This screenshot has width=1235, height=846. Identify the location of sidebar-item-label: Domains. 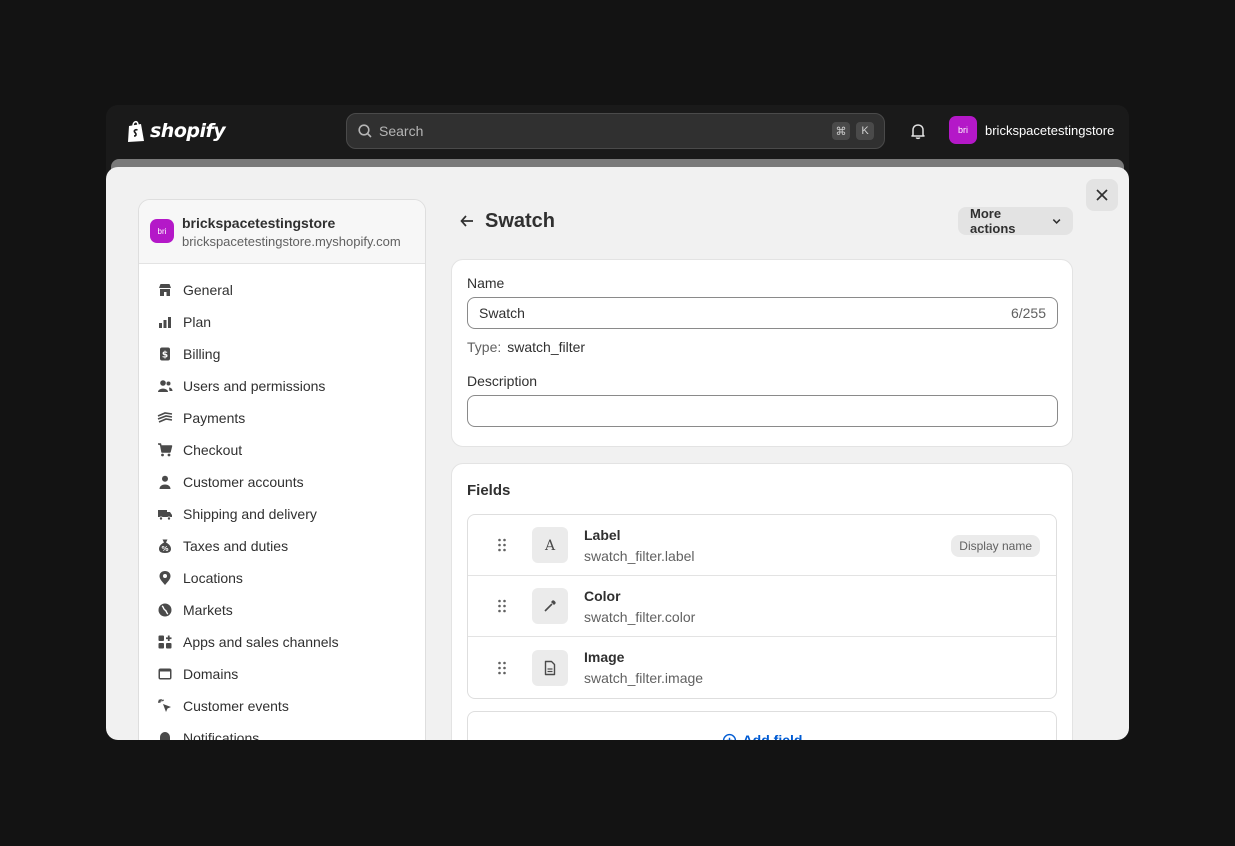
(211, 674).